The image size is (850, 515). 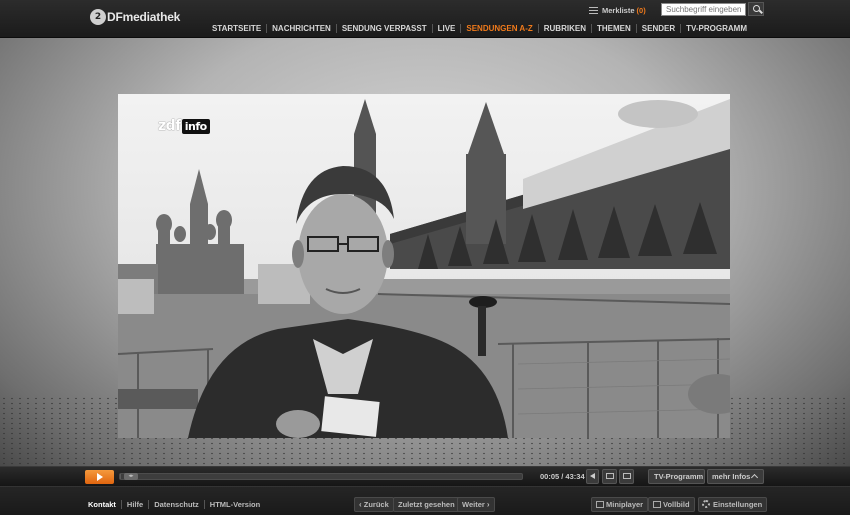 What do you see at coordinates (735, 476) in the screenshot?
I see `more-info-button: mehr Infos` at bounding box center [735, 476].